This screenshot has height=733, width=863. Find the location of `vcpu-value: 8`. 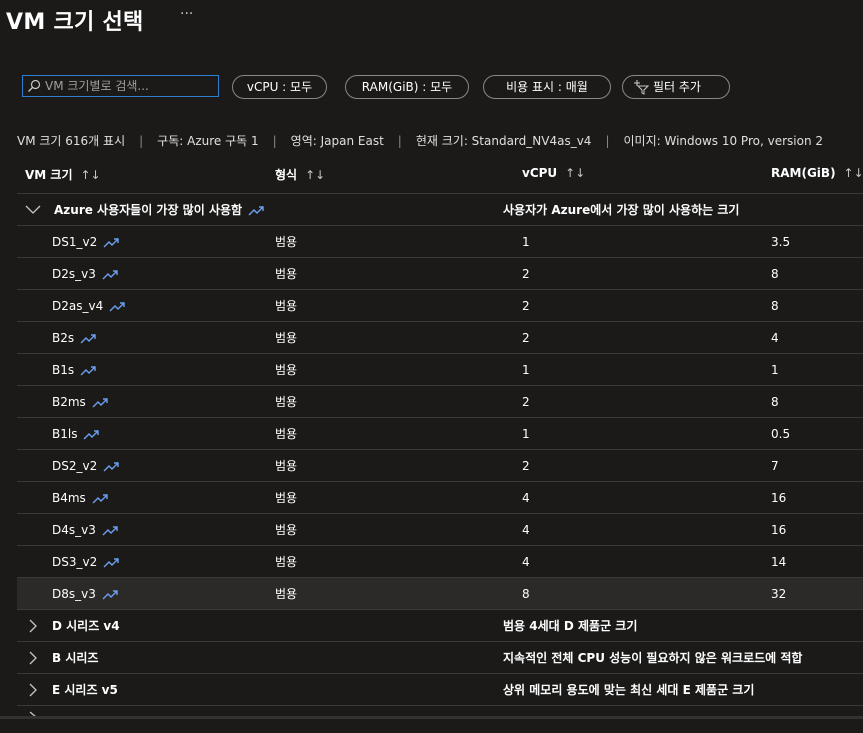

vcpu-value: 8 is located at coordinates (526, 594).